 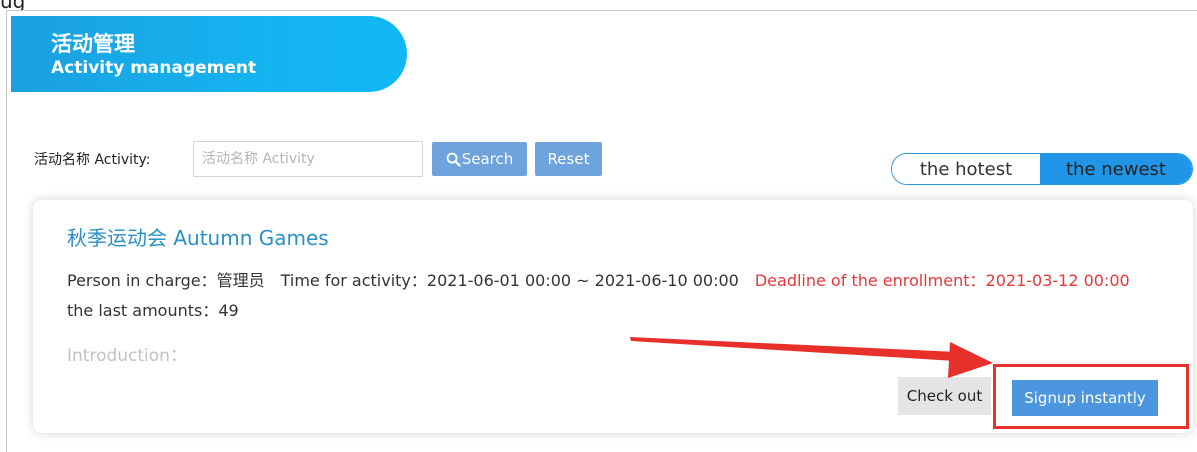 What do you see at coordinates (966, 169) in the screenshot?
I see `sort-option-hotest: the hotest` at bounding box center [966, 169].